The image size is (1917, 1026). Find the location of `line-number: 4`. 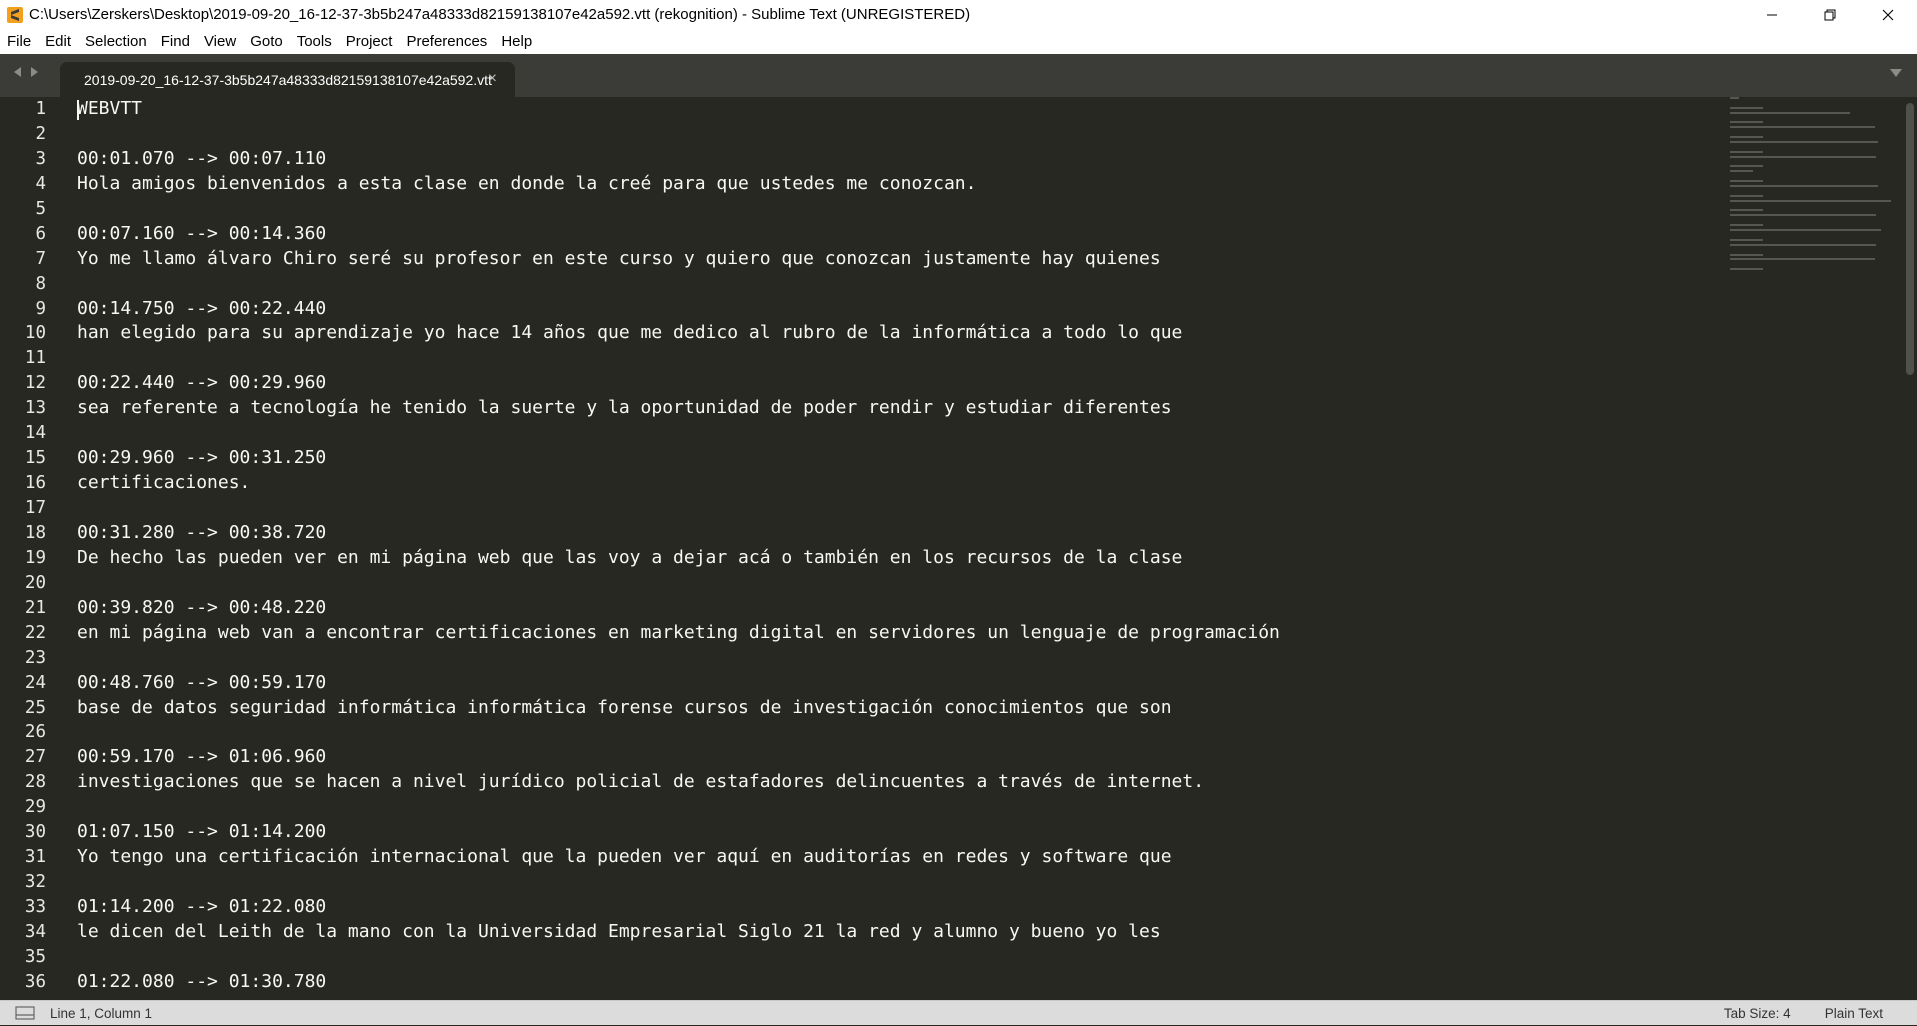

line-number: 4 is located at coordinates (40, 183).